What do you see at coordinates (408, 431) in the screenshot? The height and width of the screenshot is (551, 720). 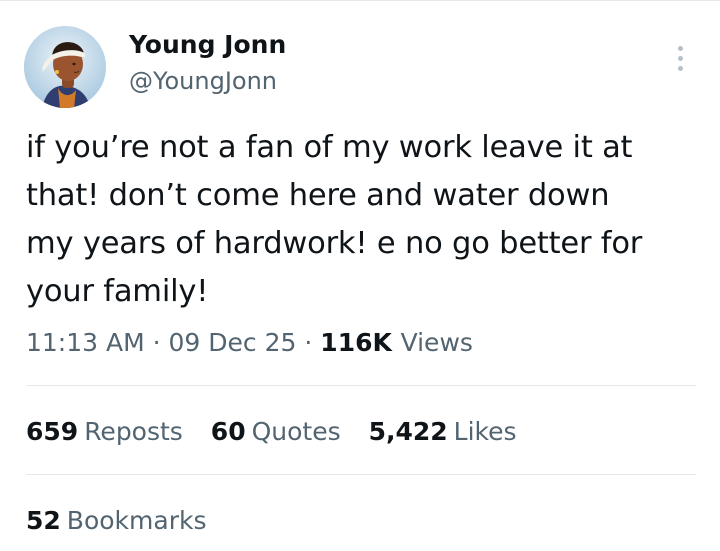 I see `likes-count: 5,422` at bounding box center [408, 431].